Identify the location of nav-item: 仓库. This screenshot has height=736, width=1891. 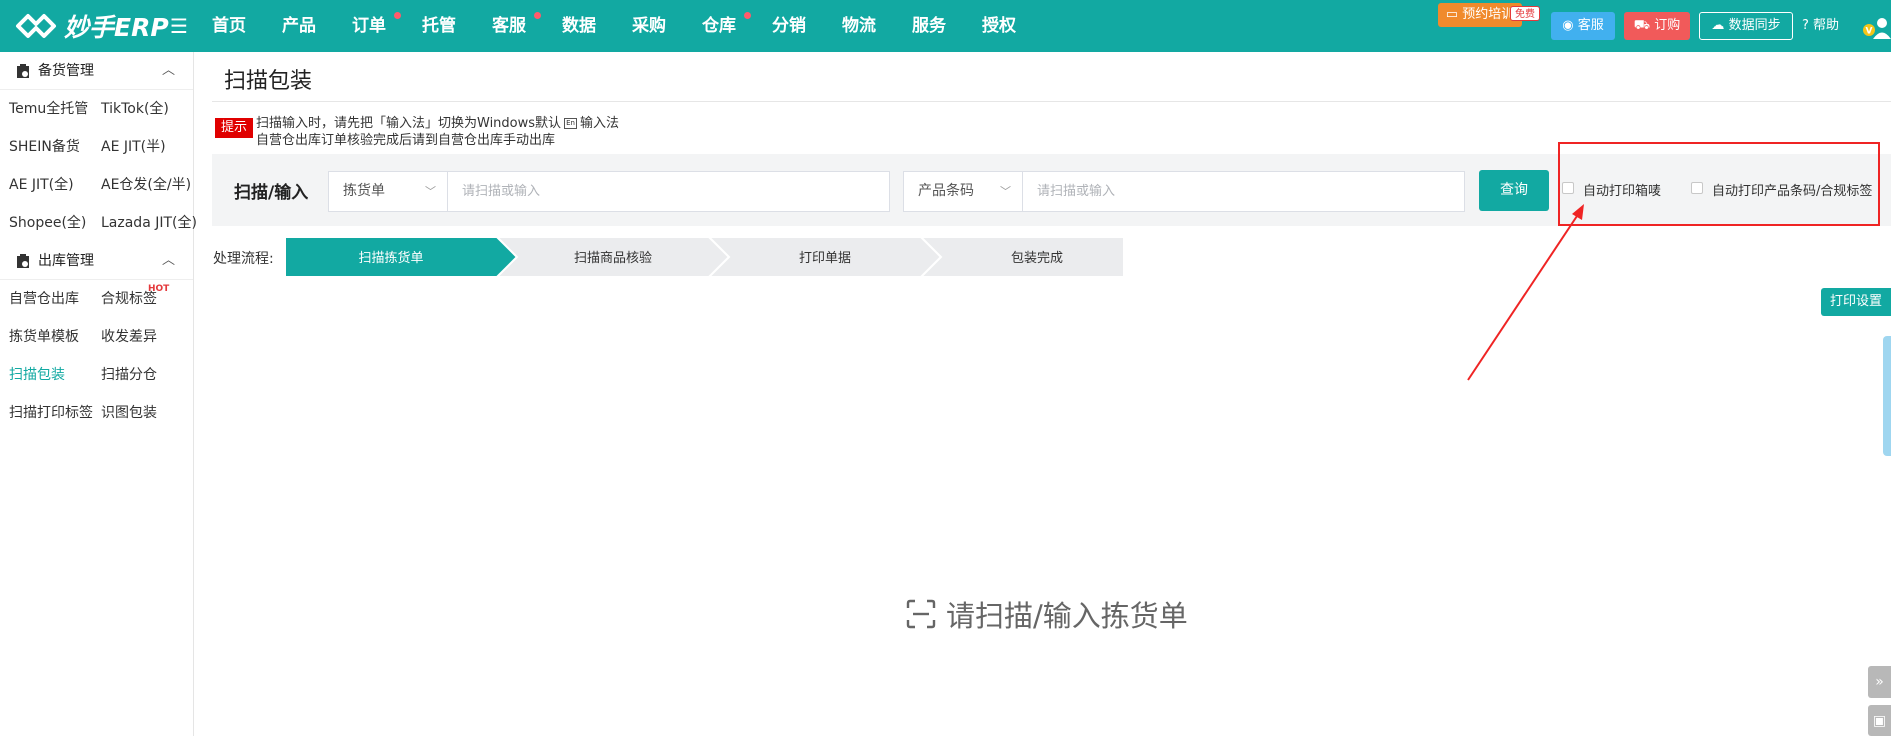
(737, 26).